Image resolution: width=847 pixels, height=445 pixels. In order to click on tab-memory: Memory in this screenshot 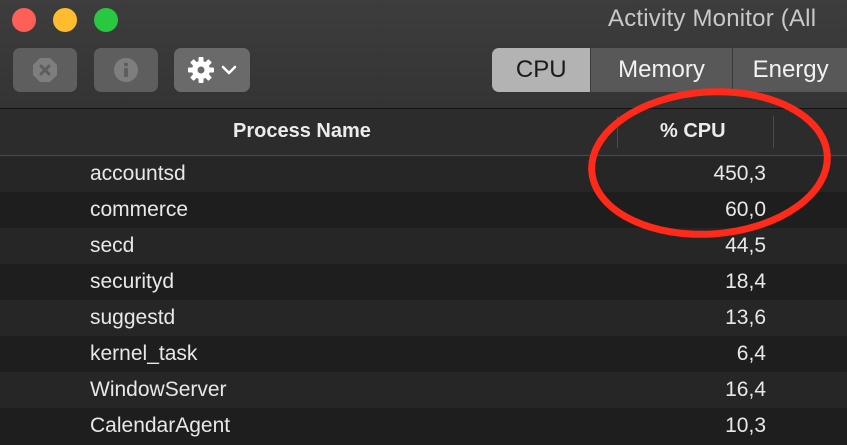, I will do `click(662, 70)`.